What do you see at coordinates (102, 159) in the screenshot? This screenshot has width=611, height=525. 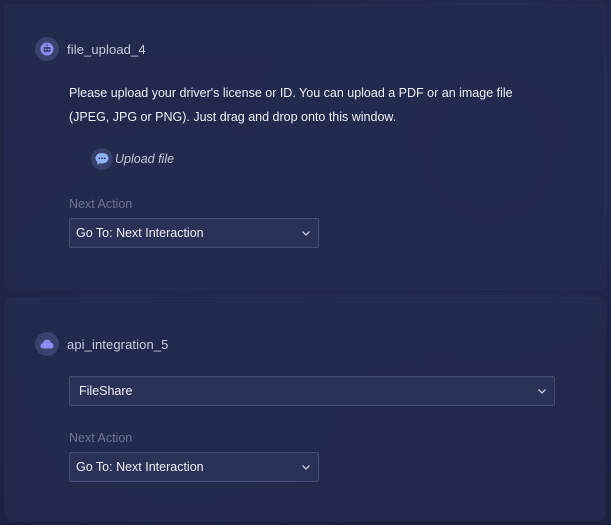 I see `chat-bubble-icon` at bounding box center [102, 159].